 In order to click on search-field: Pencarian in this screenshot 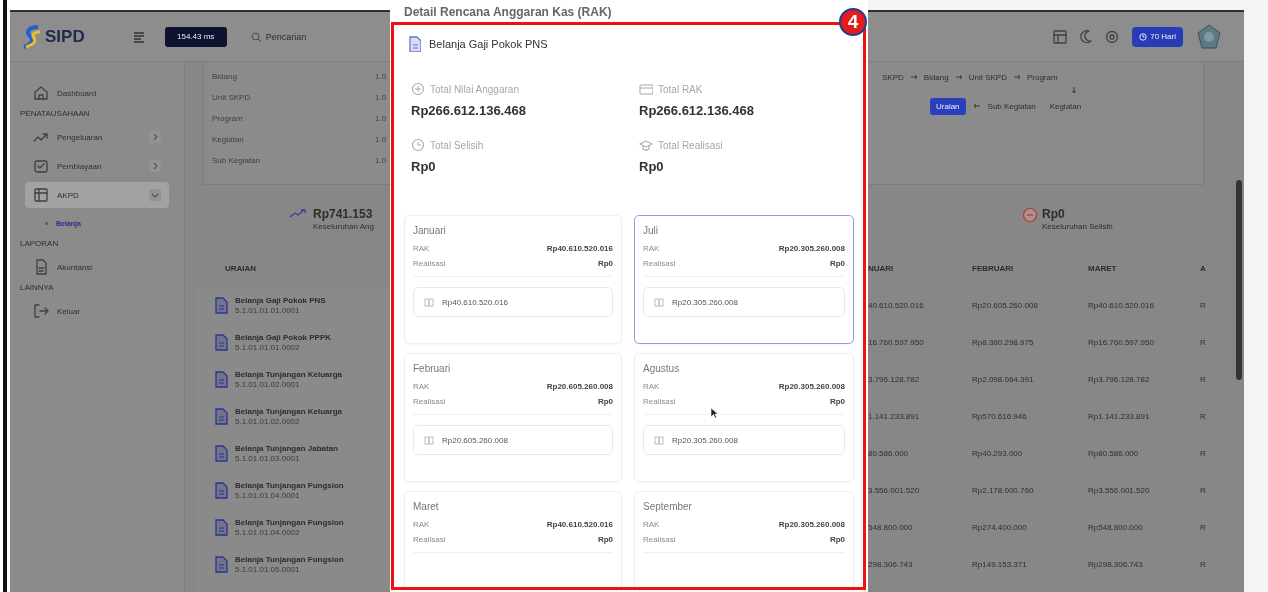, I will do `click(278, 36)`.